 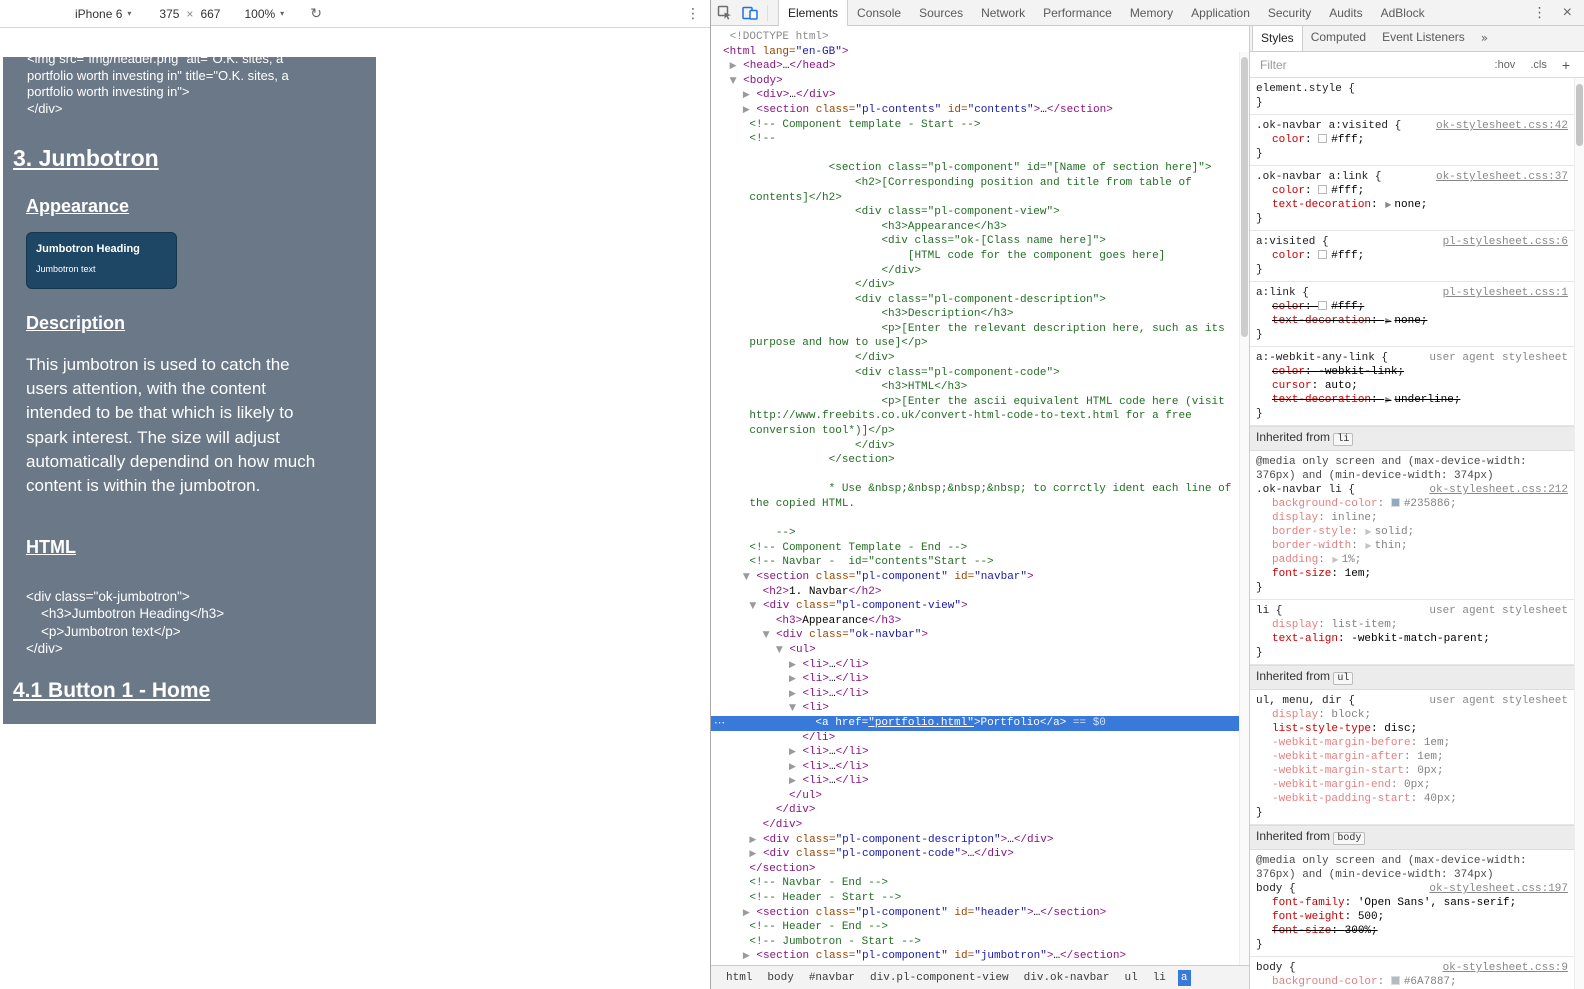 I want to click on dom-node-line: <!-- Component template - Start -->, so click(x=980, y=125).